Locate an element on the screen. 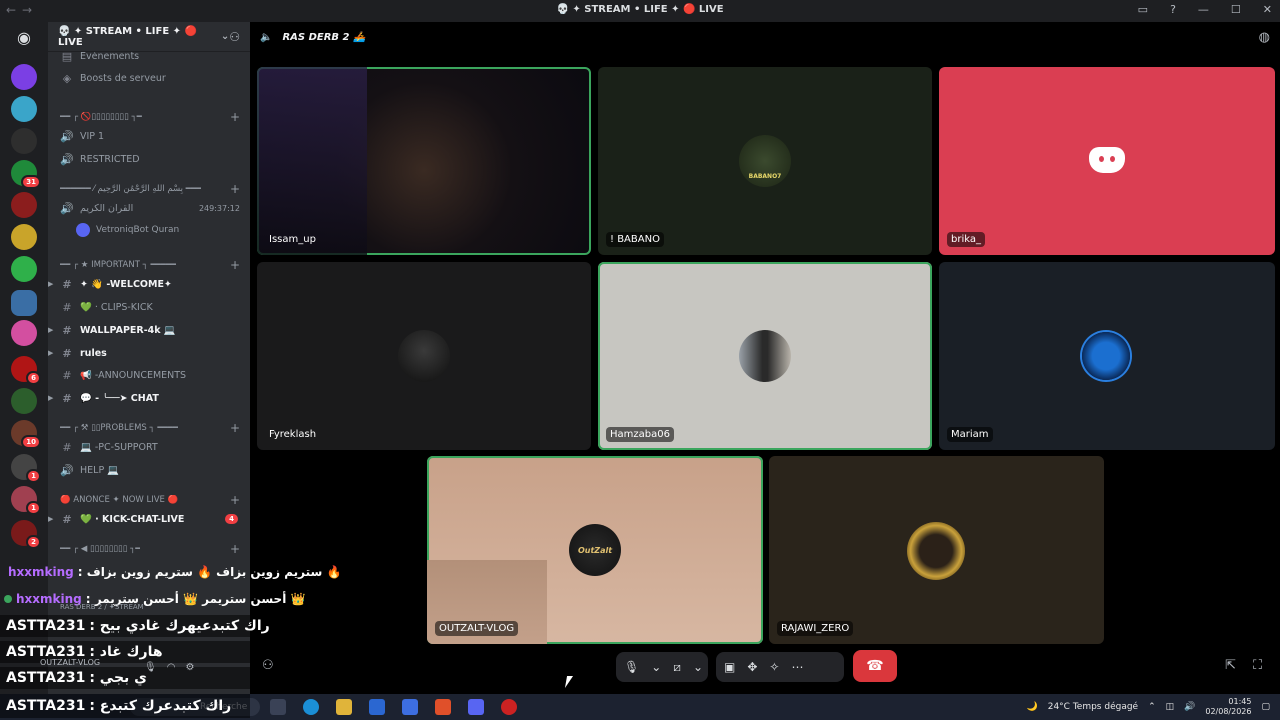 The image size is (1280, 720). server-icon: 10 is located at coordinates (26, 434).